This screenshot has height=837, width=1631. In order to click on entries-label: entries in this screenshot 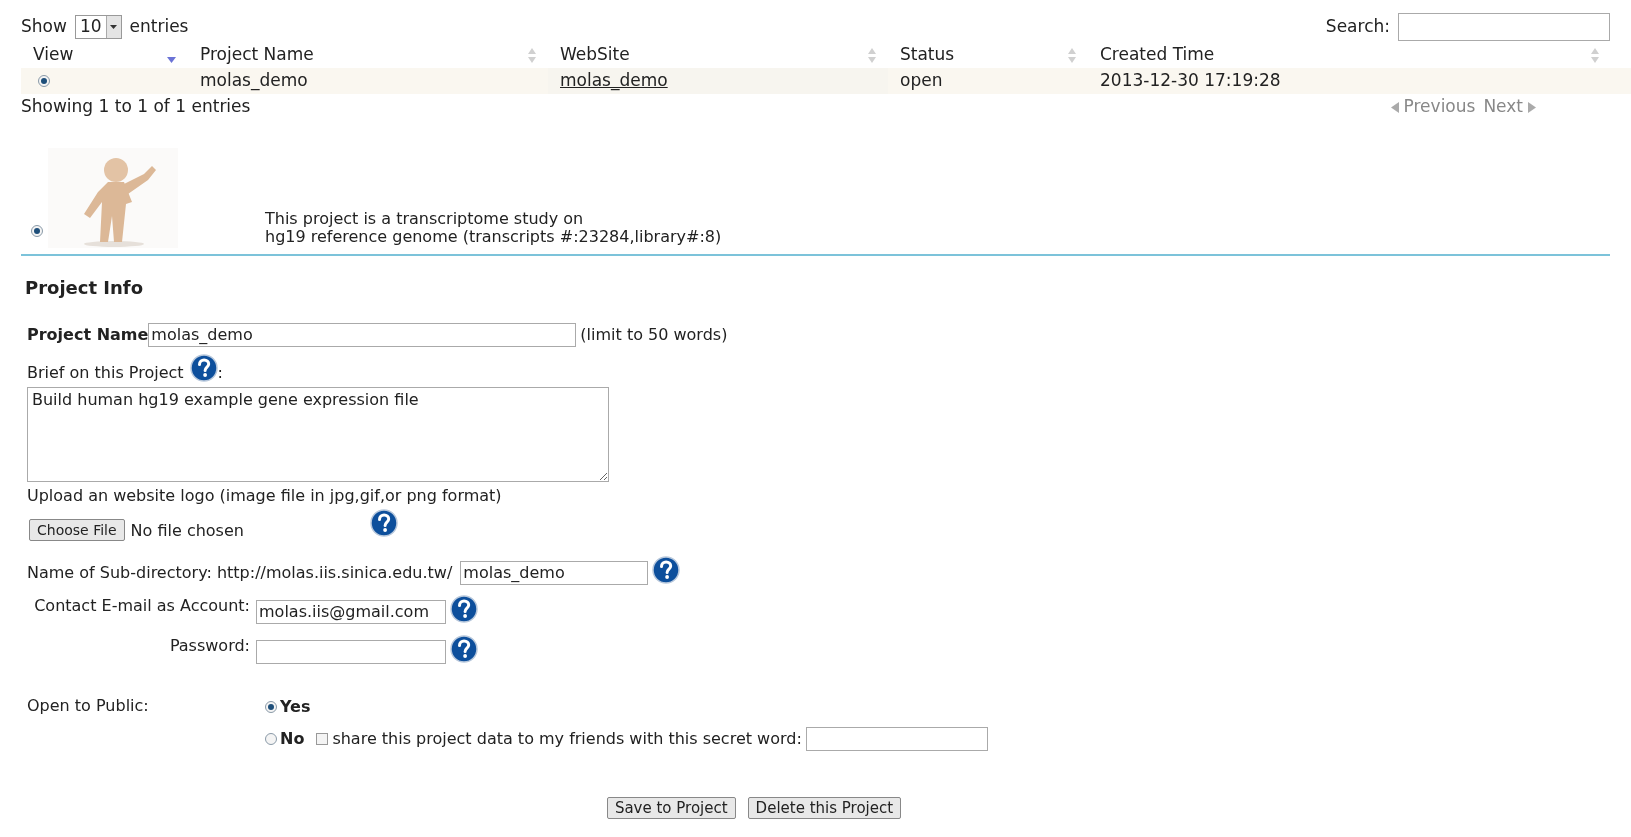, I will do `click(159, 27)`.